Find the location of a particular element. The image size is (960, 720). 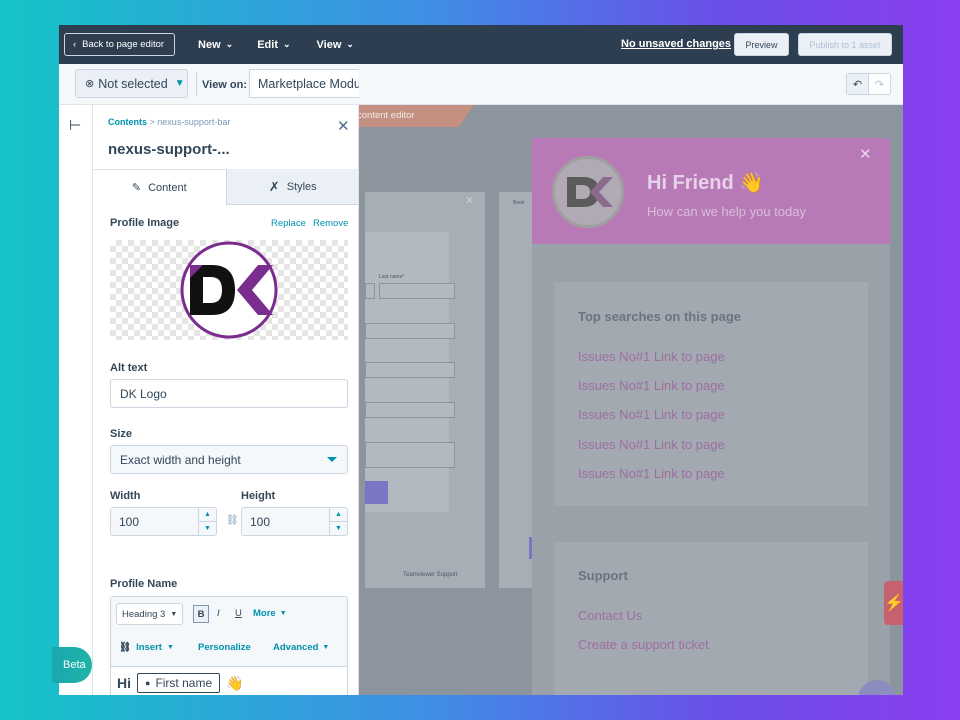

tab-styles-label: Styles is located at coordinates (301, 186).